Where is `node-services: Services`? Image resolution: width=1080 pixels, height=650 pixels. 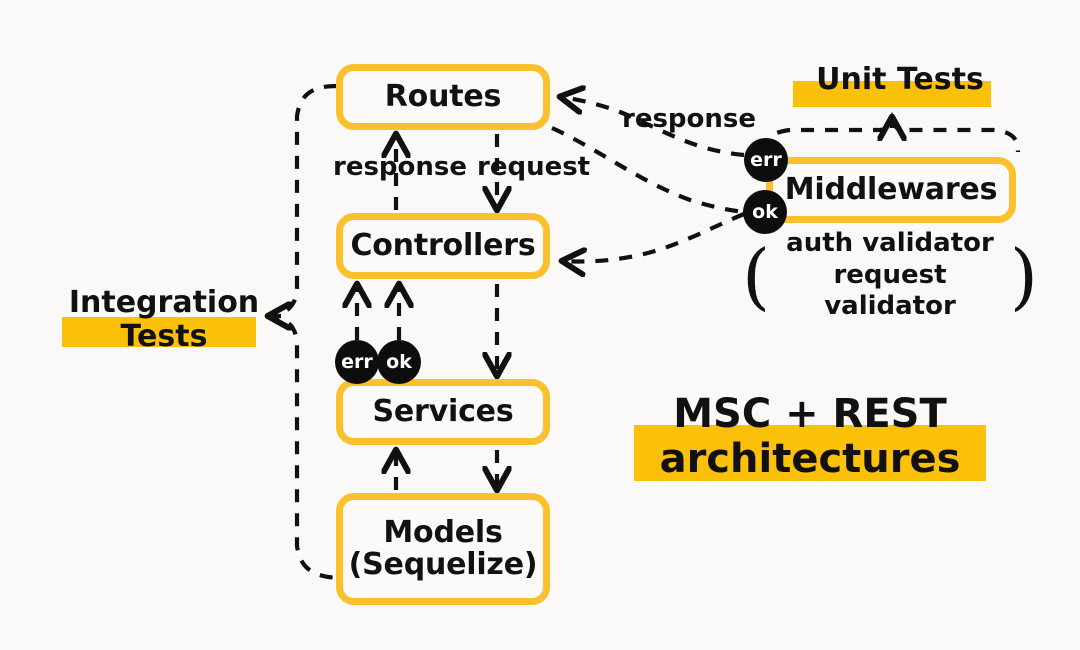 node-services: Services is located at coordinates (443, 412).